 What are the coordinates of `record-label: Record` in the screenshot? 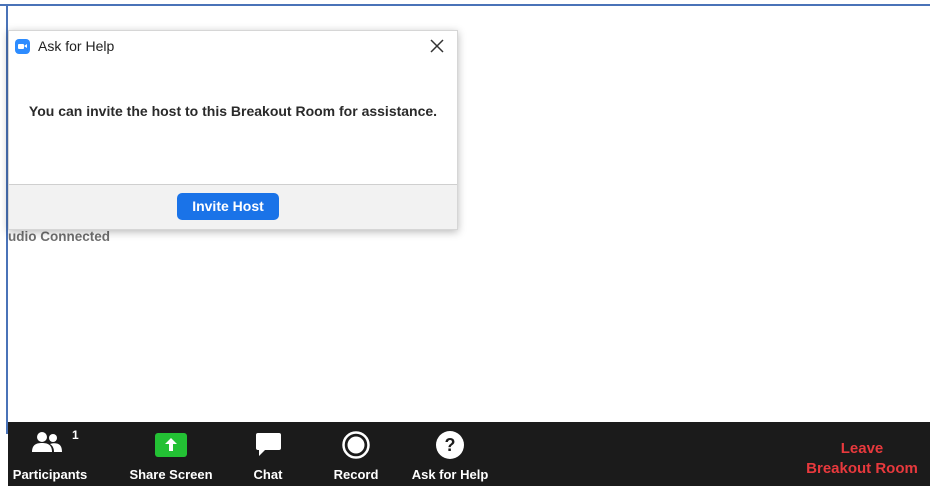 It's located at (356, 474).